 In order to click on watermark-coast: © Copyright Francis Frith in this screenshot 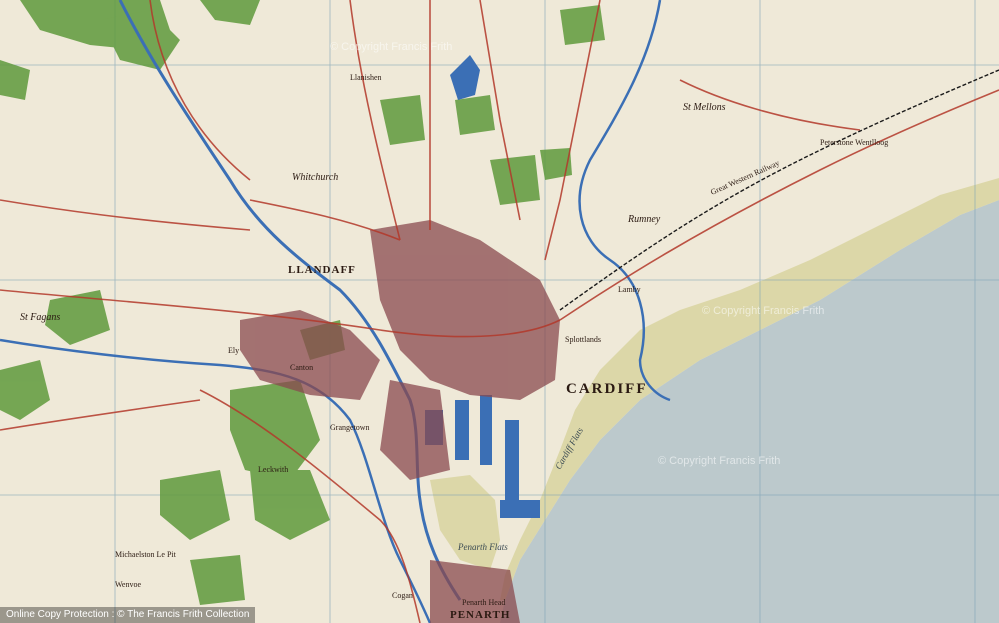, I will do `click(763, 311)`.